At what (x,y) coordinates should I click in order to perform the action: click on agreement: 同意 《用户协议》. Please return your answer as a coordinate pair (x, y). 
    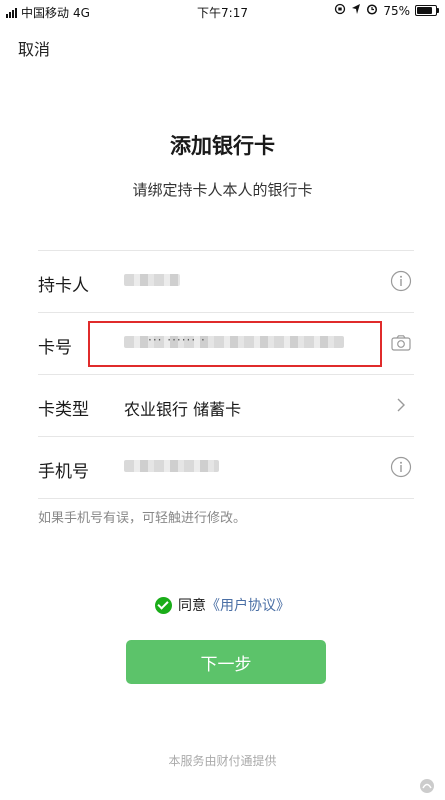
    Looking at the image, I should click on (222, 605).